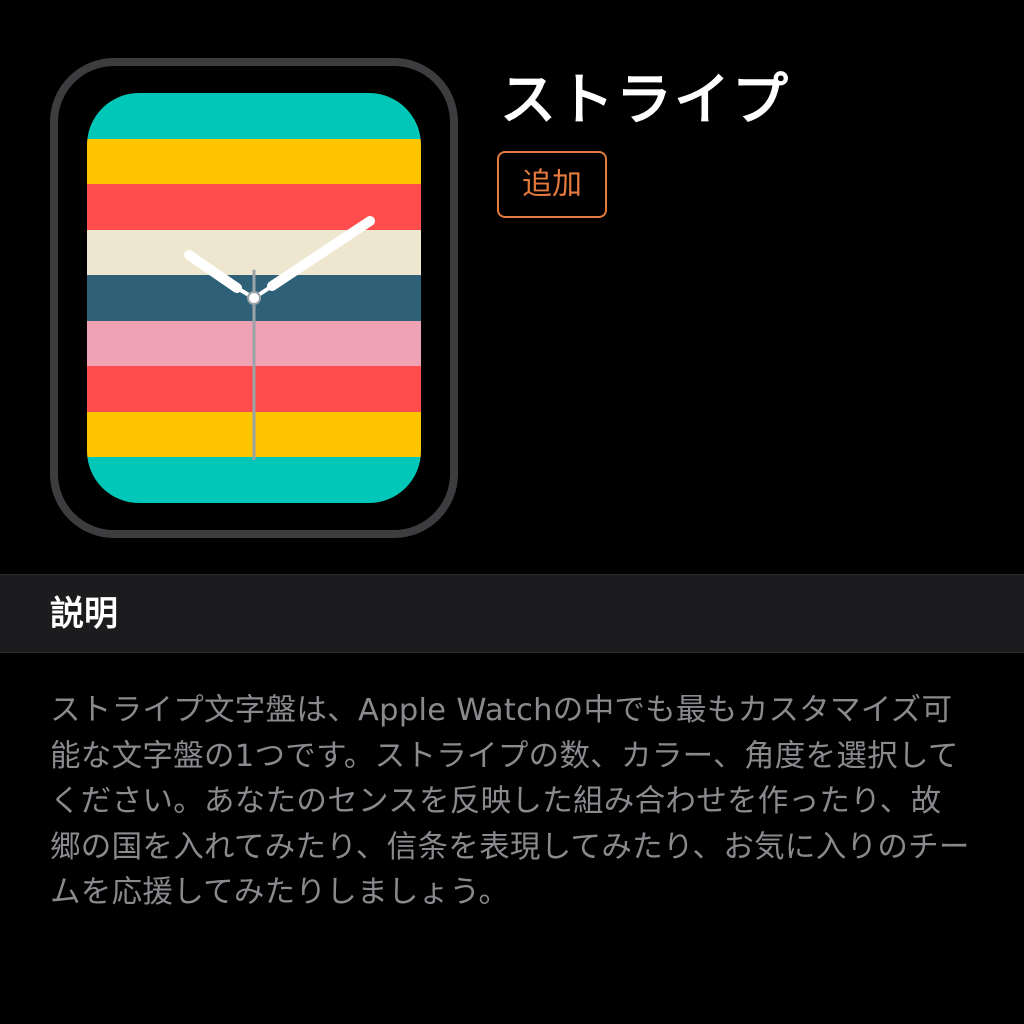  Describe the element at coordinates (552, 184) in the screenshot. I see `add-button: 追加` at that location.